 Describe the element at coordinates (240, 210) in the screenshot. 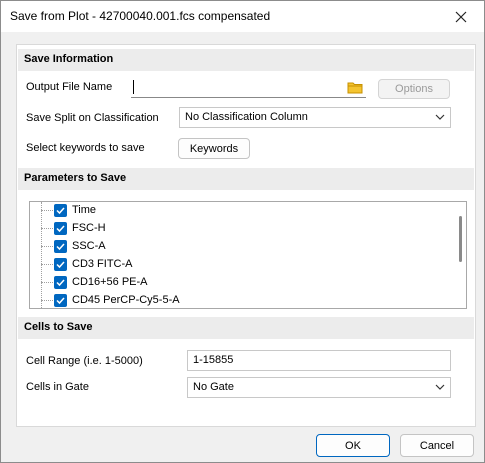

I see `parameter-item: Time` at that location.